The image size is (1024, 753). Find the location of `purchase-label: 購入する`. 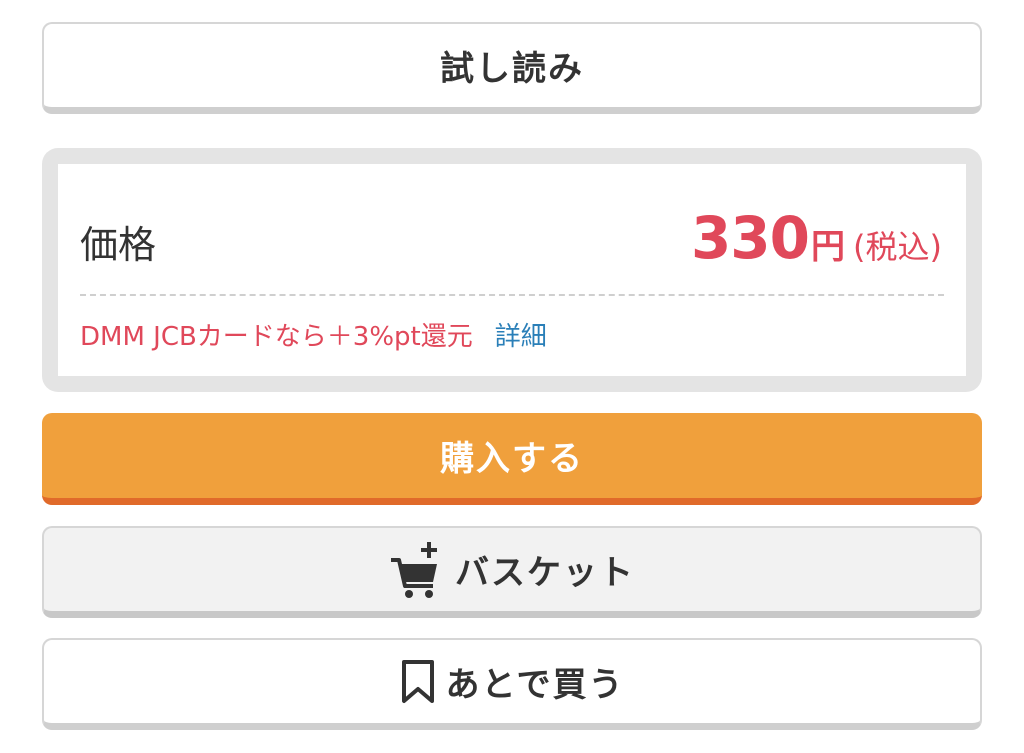

purchase-label: 購入する is located at coordinates (512, 459).